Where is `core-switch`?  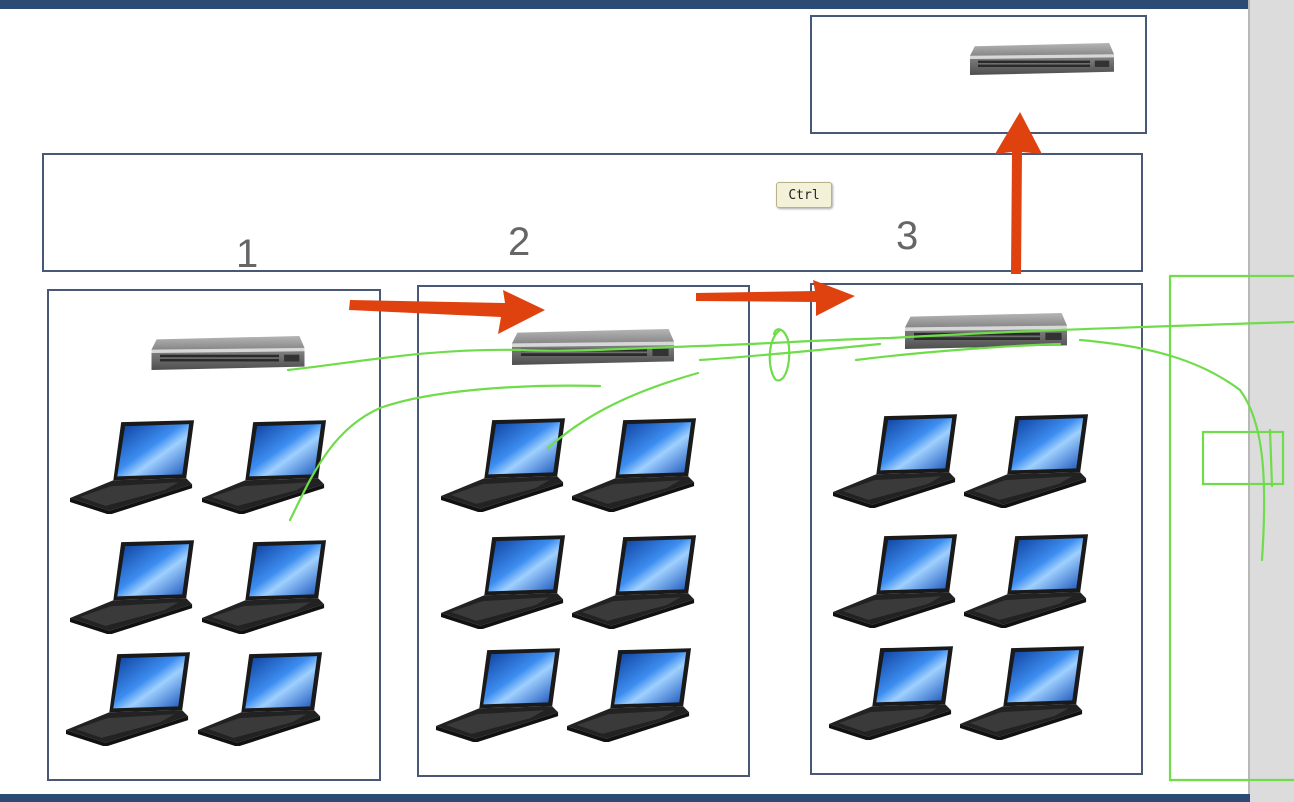
core-switch is located at coordinates (1042, 59).